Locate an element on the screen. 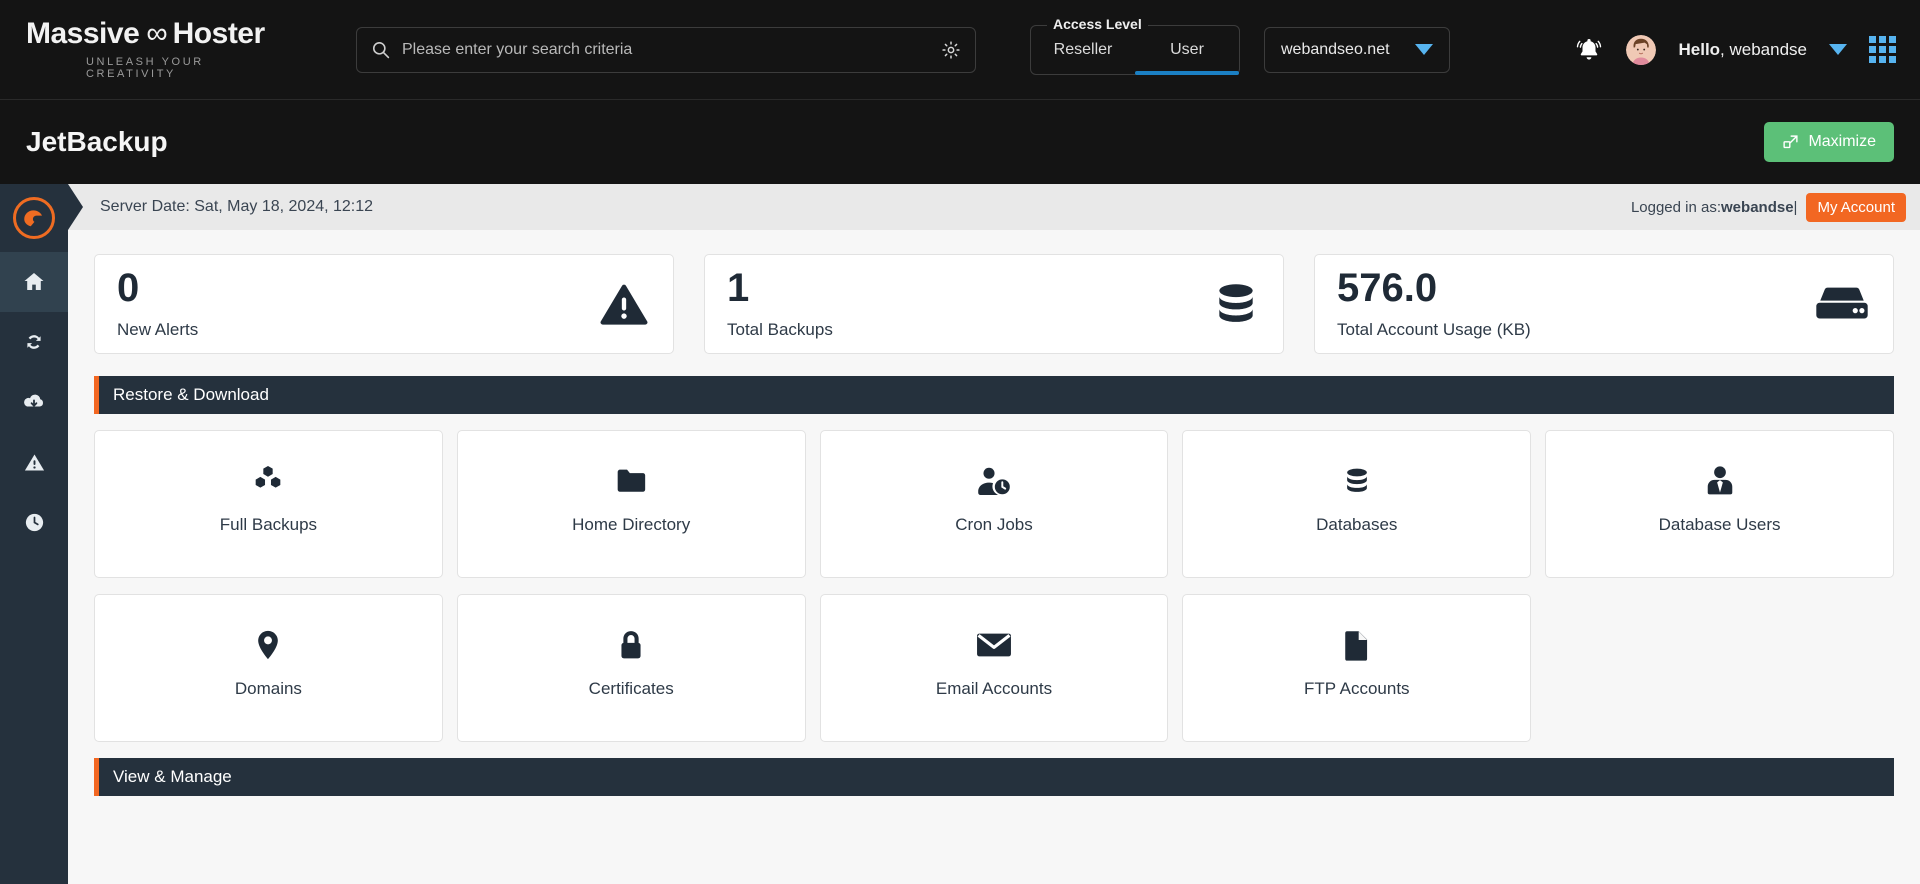 The height and width of the screenshot is (884, 1920). bell-icon is located at coordinates (1589, 50).